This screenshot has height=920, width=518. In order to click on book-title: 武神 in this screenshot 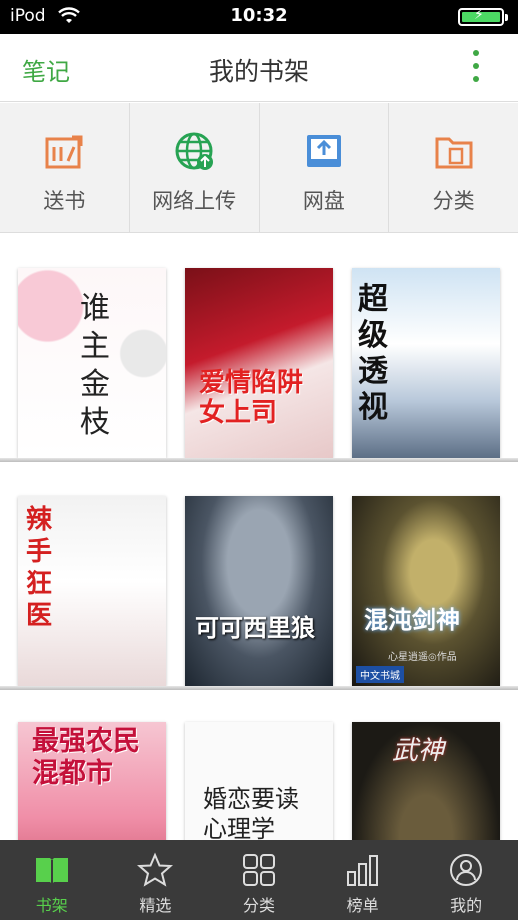, I will do `click(418, 751)`.